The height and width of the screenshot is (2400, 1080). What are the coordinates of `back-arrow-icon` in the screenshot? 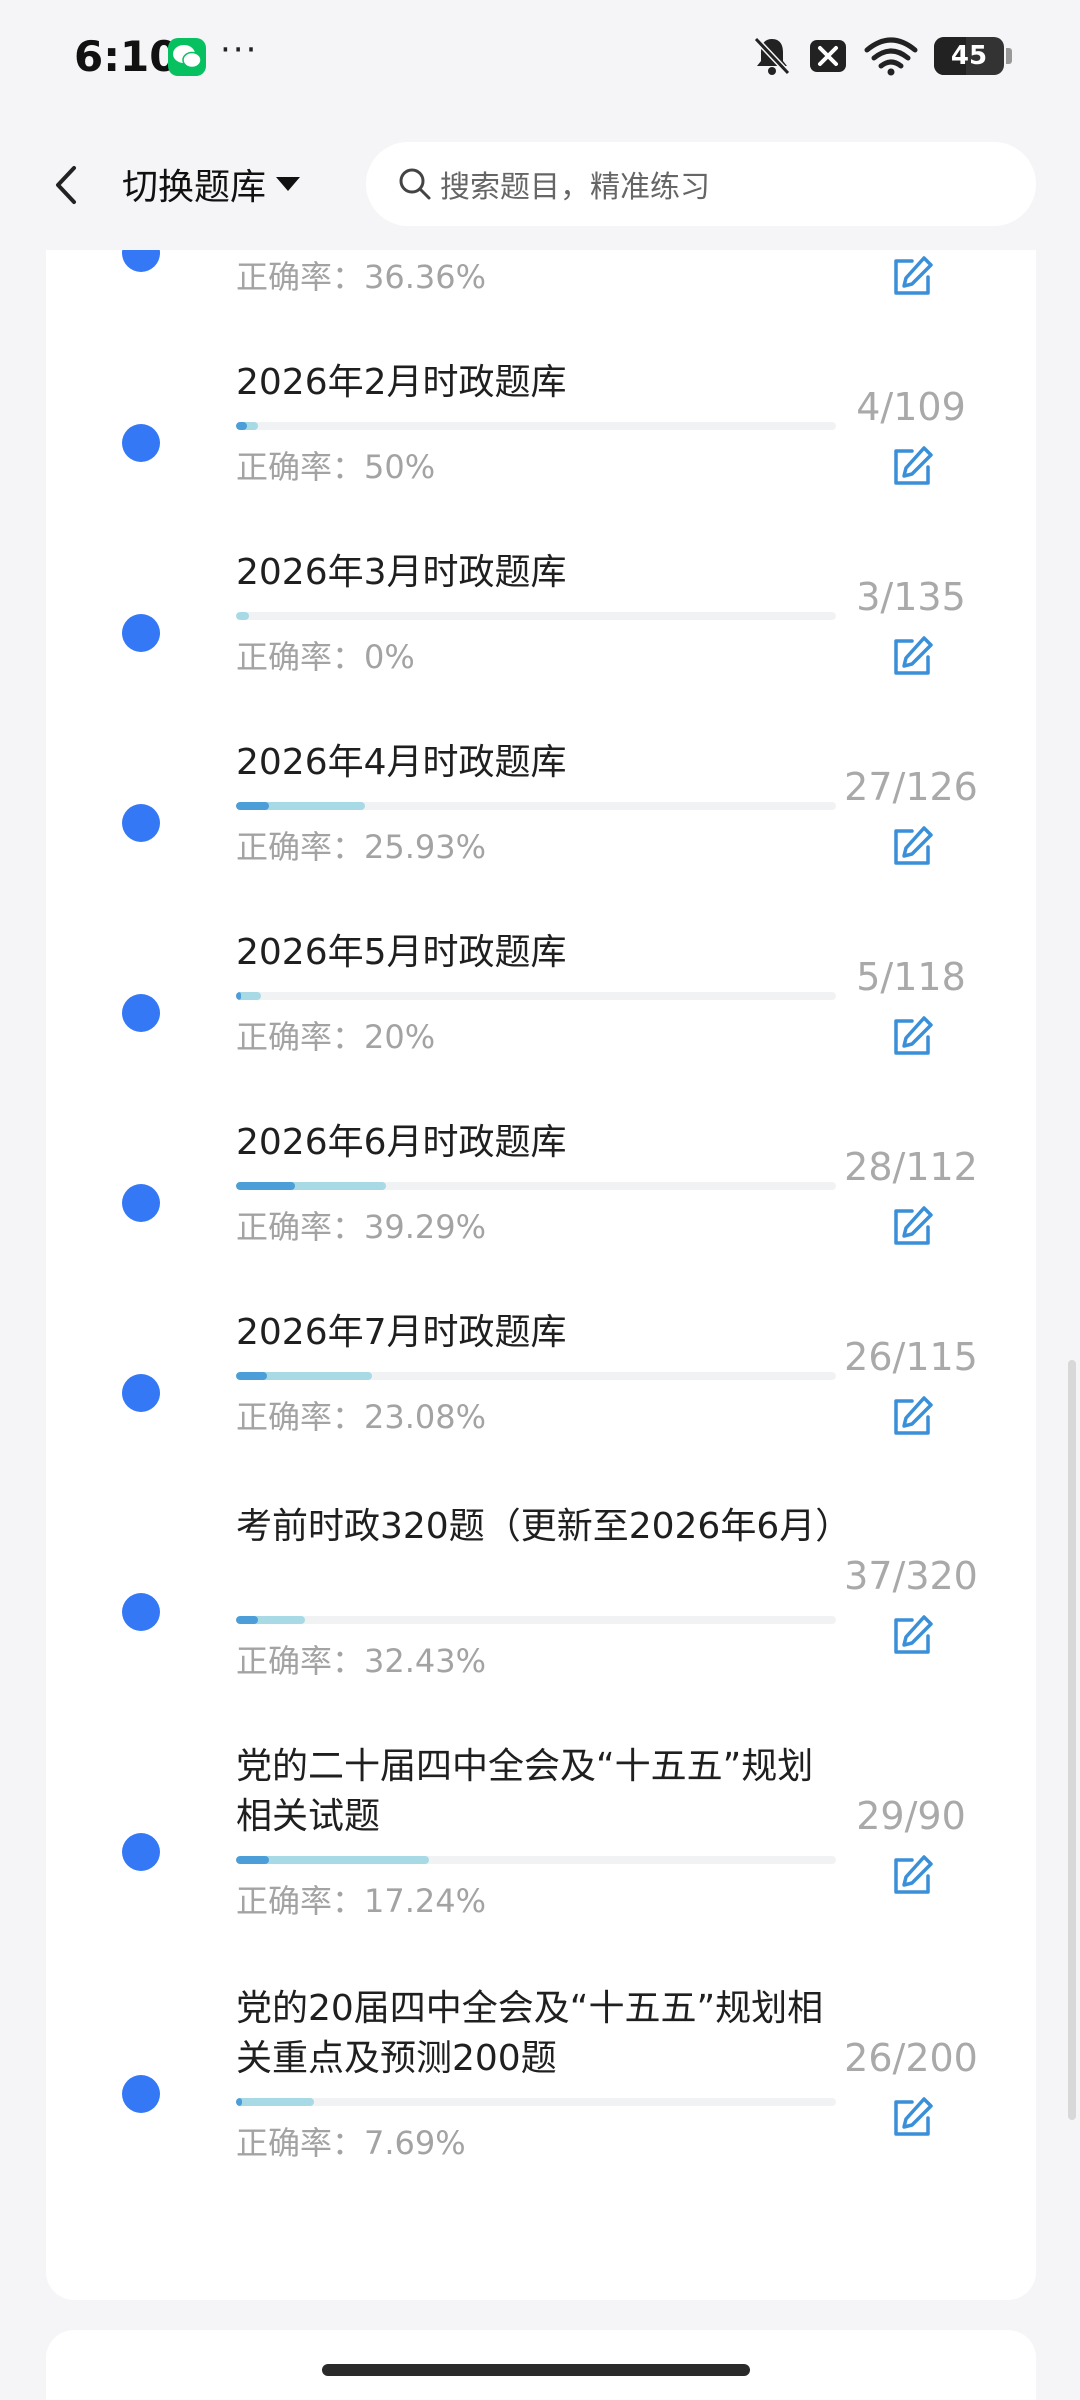 It's located at (69, 185).